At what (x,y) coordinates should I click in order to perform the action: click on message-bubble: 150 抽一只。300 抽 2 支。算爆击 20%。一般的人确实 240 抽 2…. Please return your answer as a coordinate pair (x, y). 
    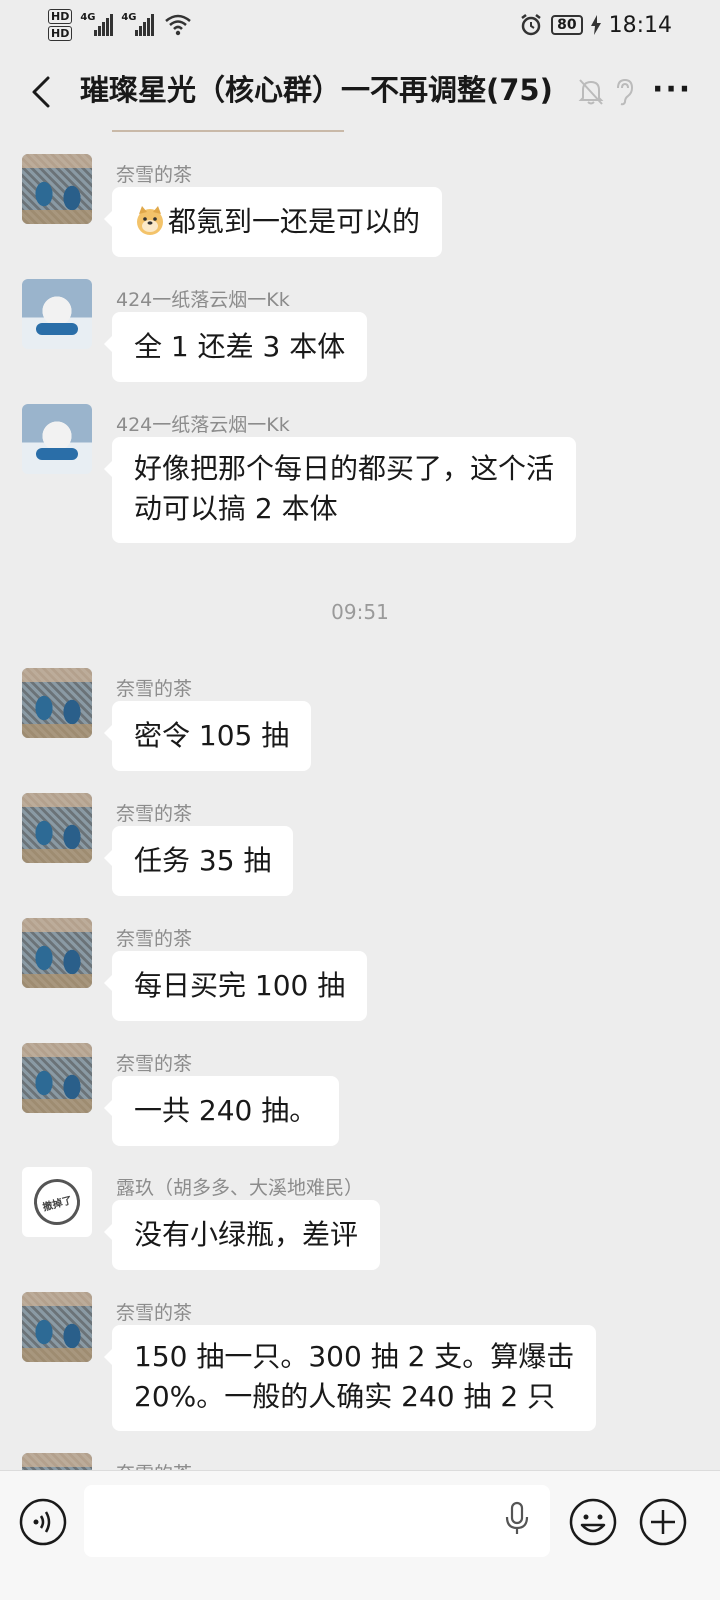
    Looking at the image, I should click on (350, 1378).